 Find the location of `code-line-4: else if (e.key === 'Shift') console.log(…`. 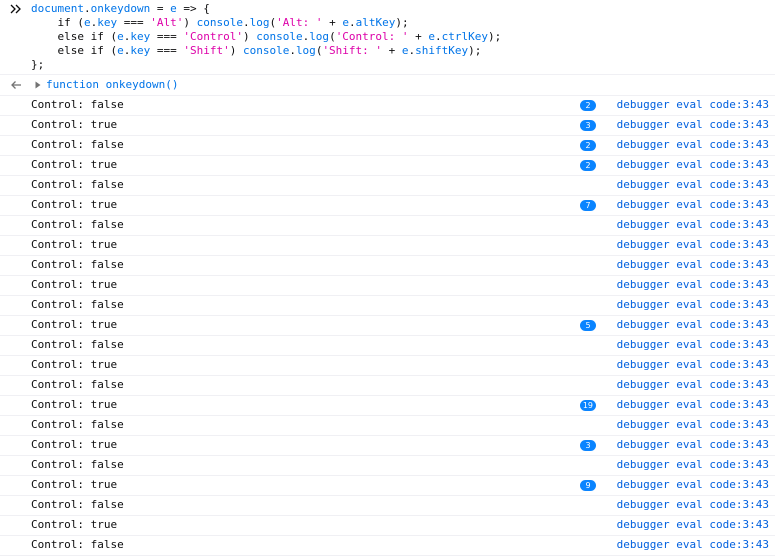

code-line-4: else if (e.key === 'Shift') console.log(… is located at coordinates (256, 50).